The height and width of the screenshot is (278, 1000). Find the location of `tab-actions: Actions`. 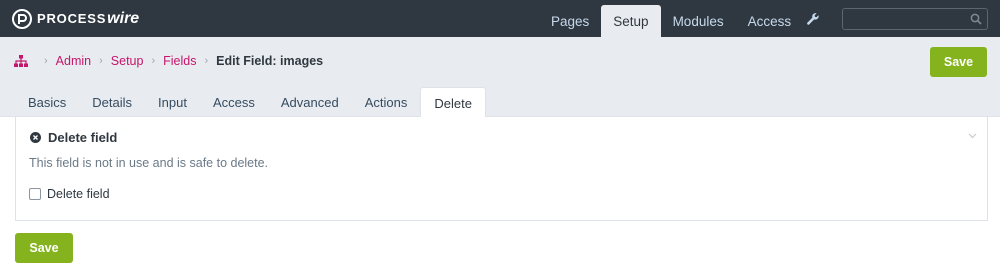

tab-actions: Actions is located at coordinates (386, 102).